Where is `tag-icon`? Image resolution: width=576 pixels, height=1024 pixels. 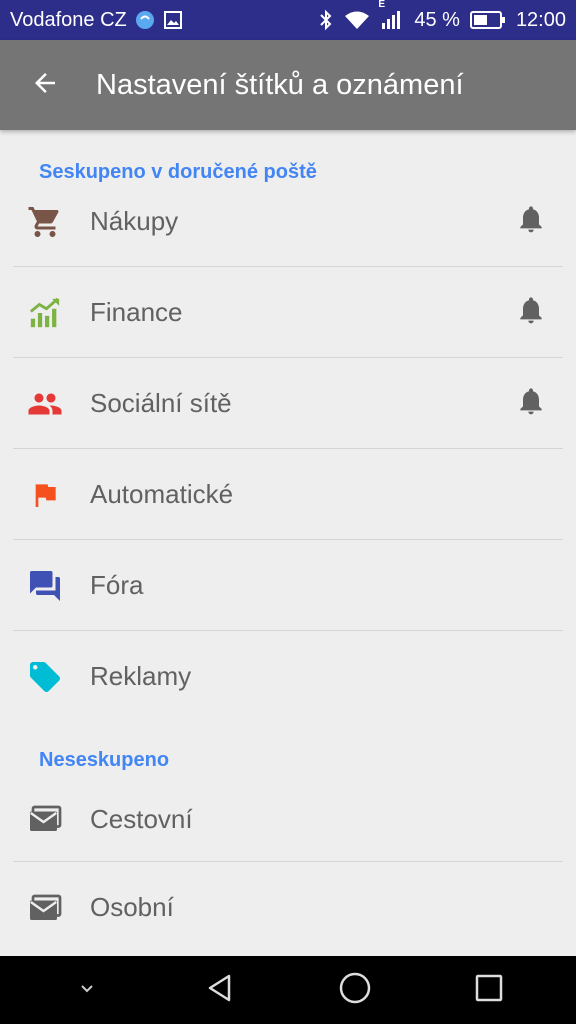 tag-icon is located at coordinates (45, 677).